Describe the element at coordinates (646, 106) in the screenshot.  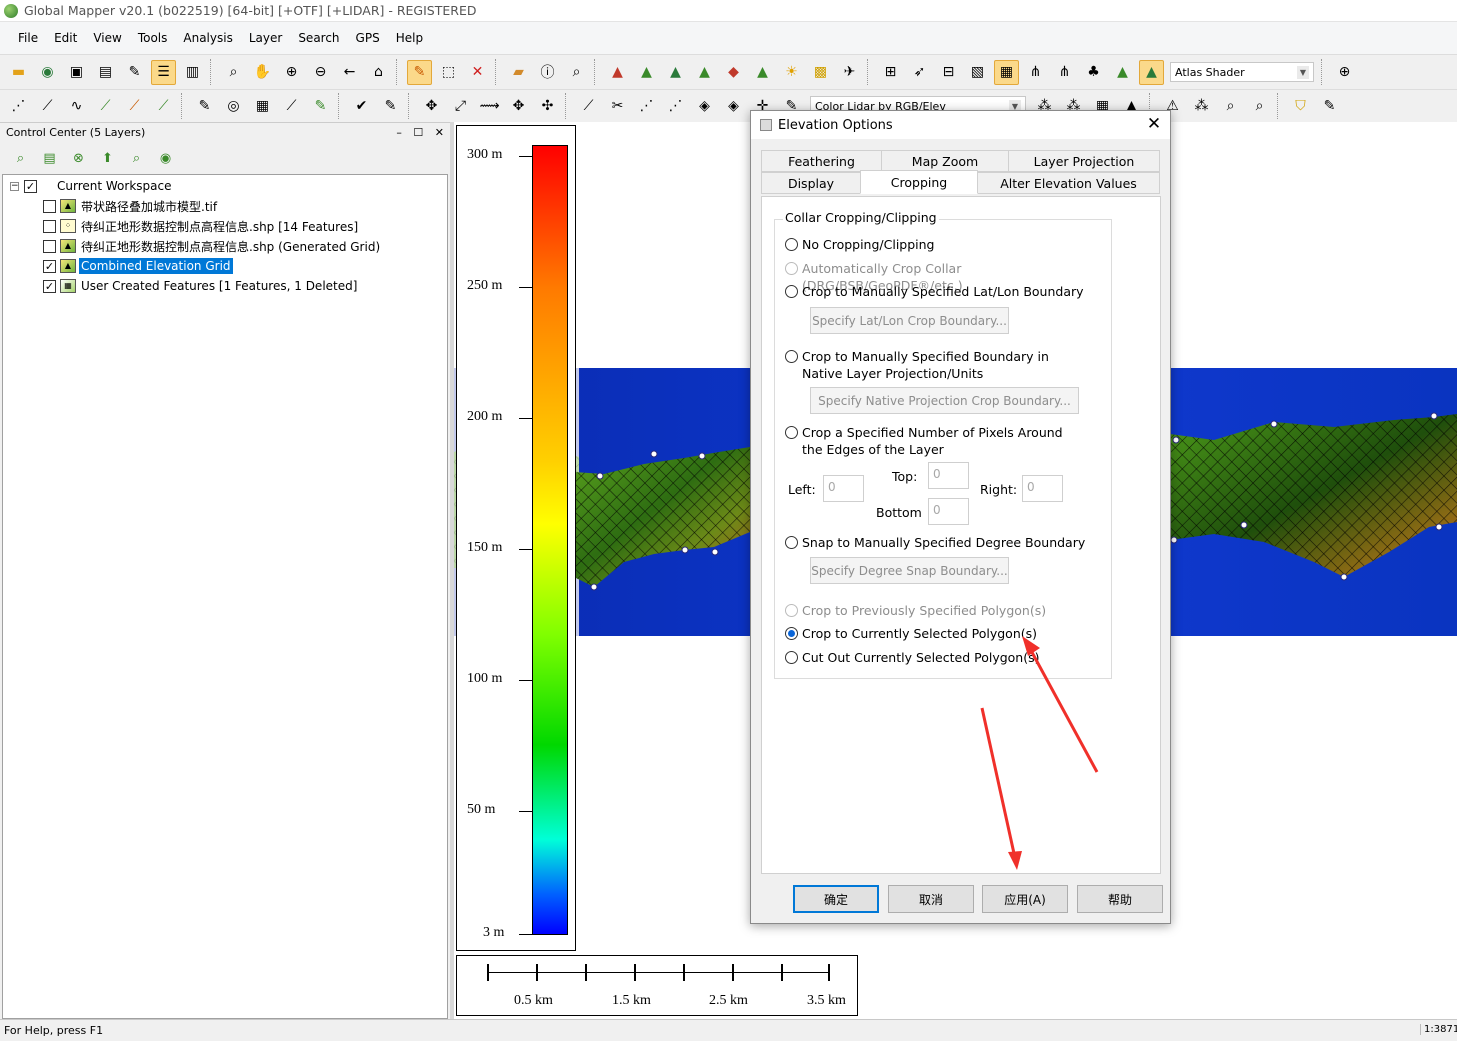
I see `node-icon: ⋰` at that location.